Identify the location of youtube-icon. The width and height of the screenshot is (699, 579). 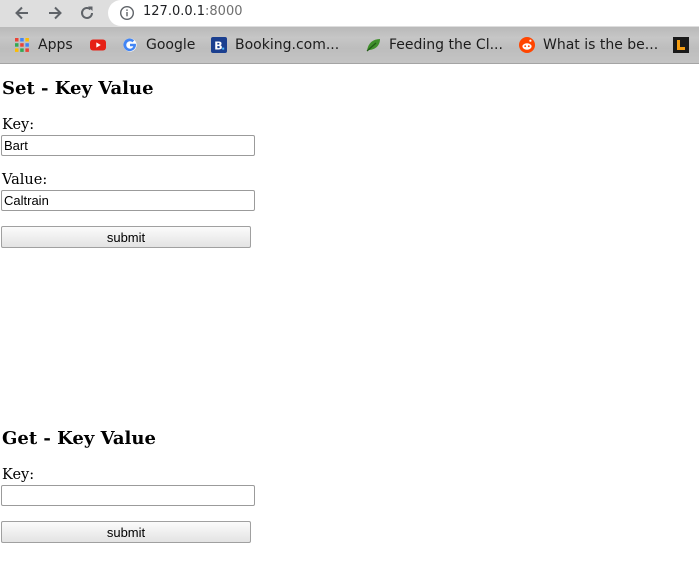
(98, 45).